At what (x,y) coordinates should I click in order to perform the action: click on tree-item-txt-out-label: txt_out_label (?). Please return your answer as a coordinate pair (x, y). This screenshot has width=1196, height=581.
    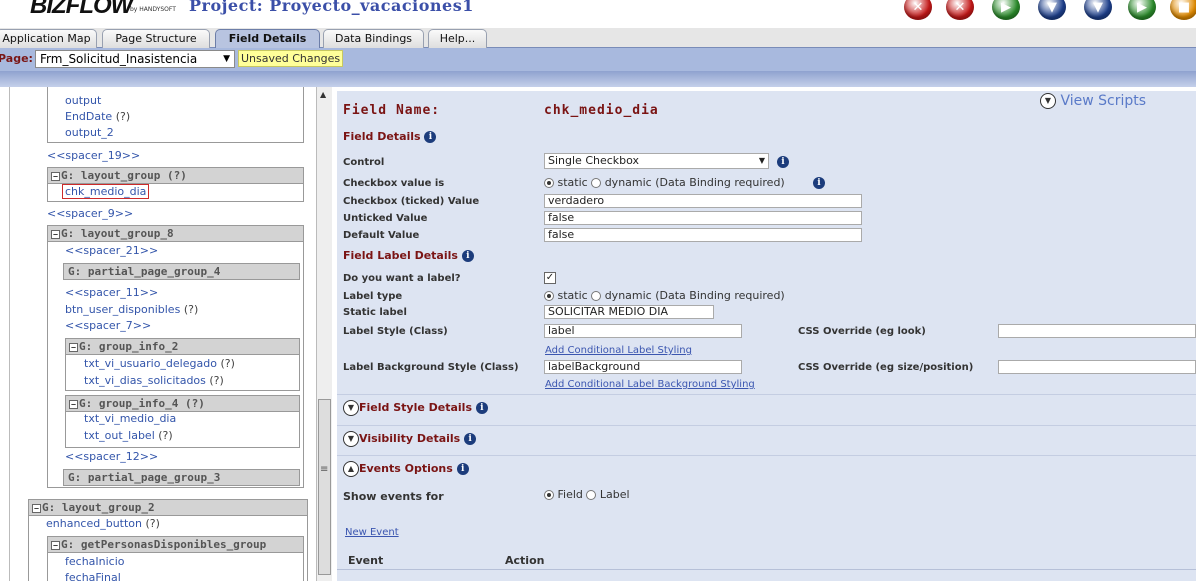
    Looking at the image, I should click on (128, 435).